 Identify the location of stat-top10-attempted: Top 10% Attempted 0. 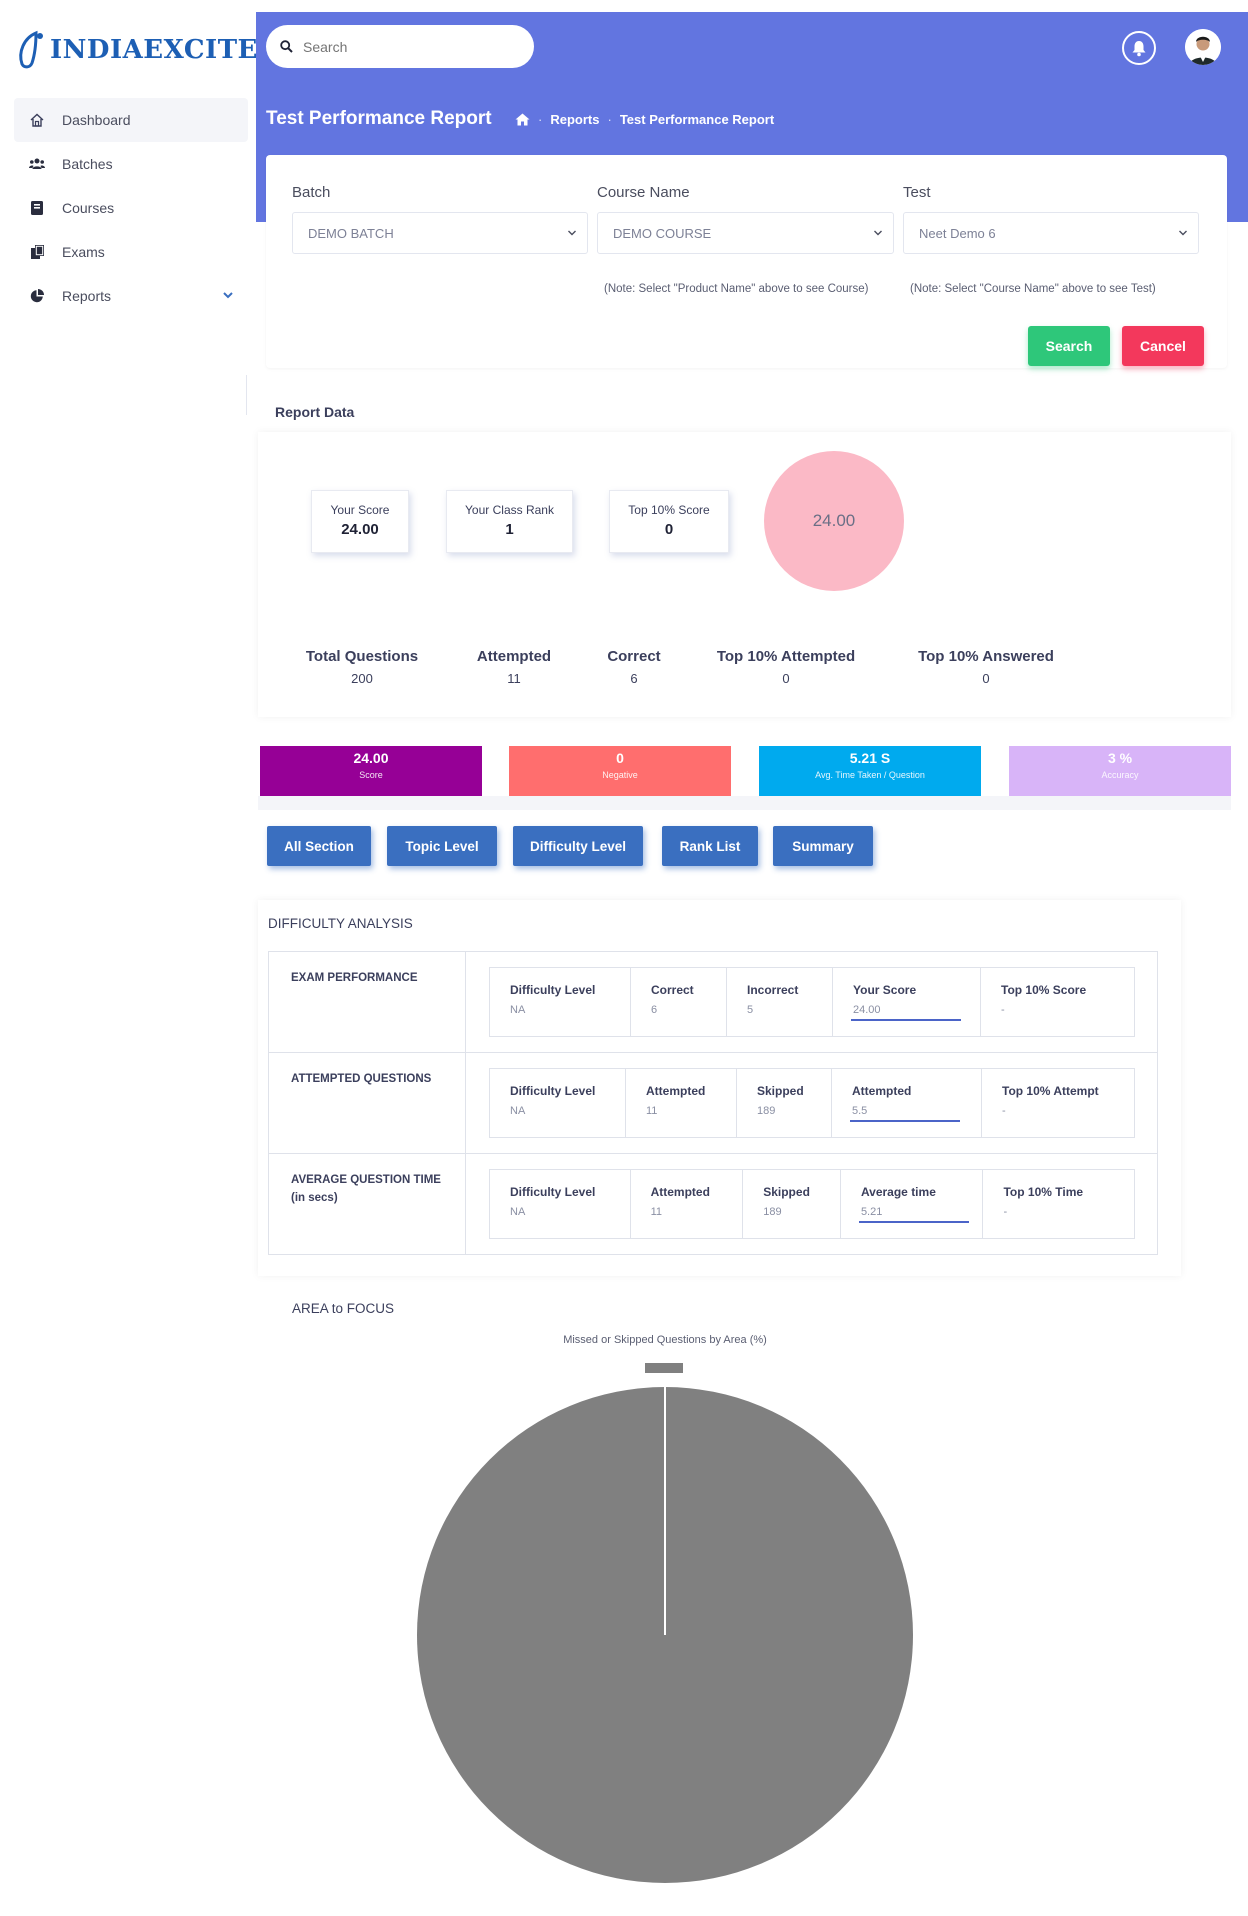
(786, 667).